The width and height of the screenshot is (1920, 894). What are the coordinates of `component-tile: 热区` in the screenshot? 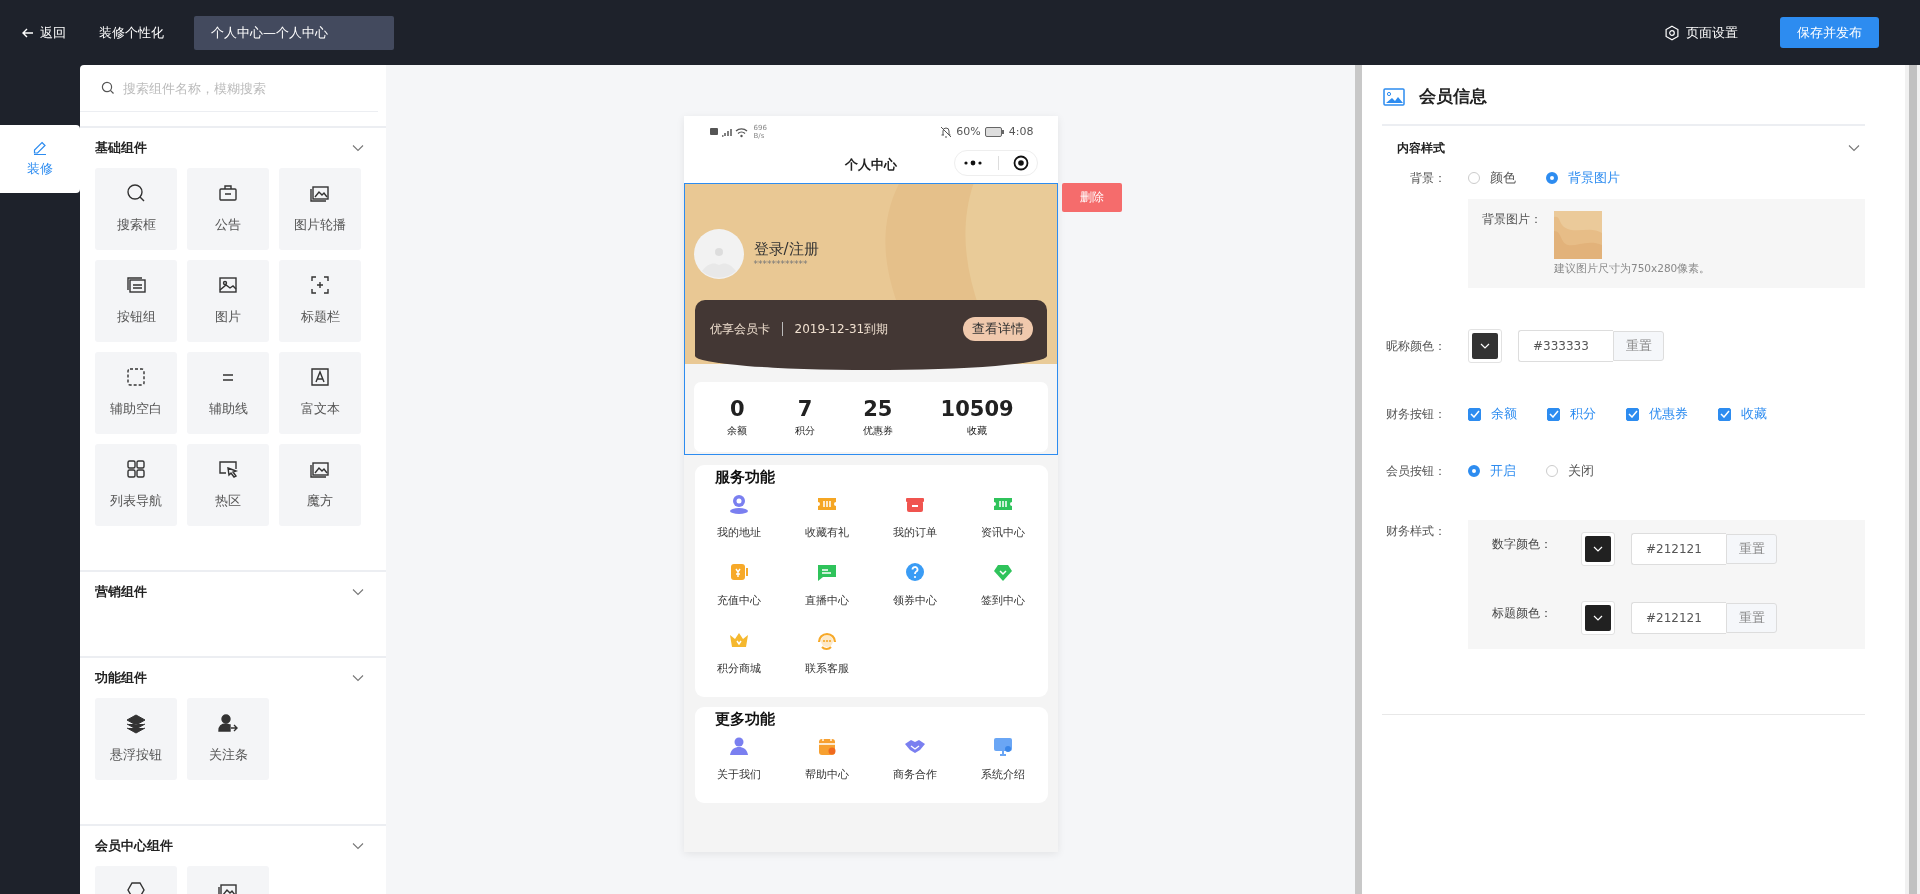 It's located at (228, 485).